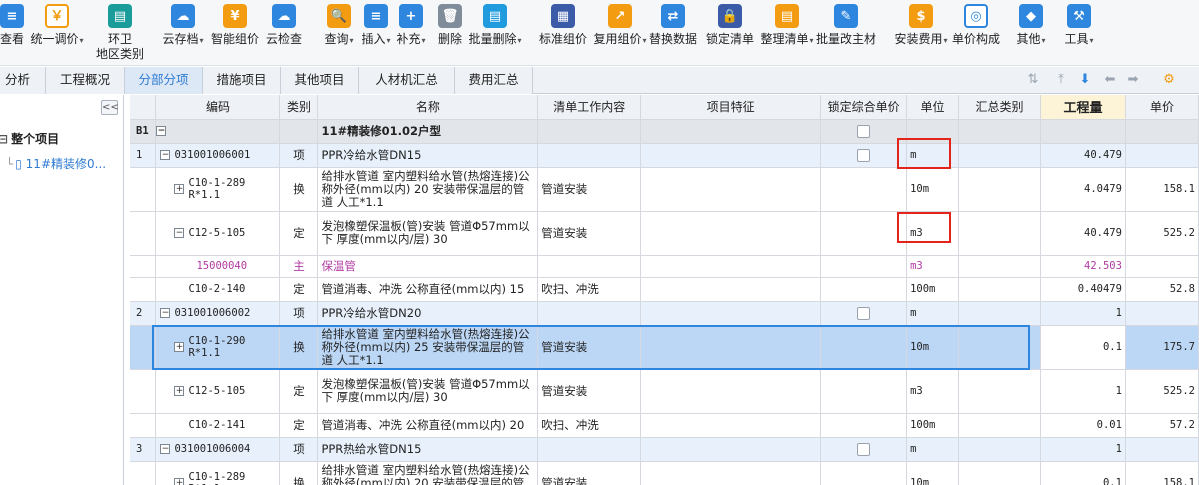 Image resolution: width=1199 pixels, height=485 pixels. What do you see at coordinates (864, 107) in the screenshot?
I see `column-header-7: 锁定综合单价` at bounding box center [864, 107].